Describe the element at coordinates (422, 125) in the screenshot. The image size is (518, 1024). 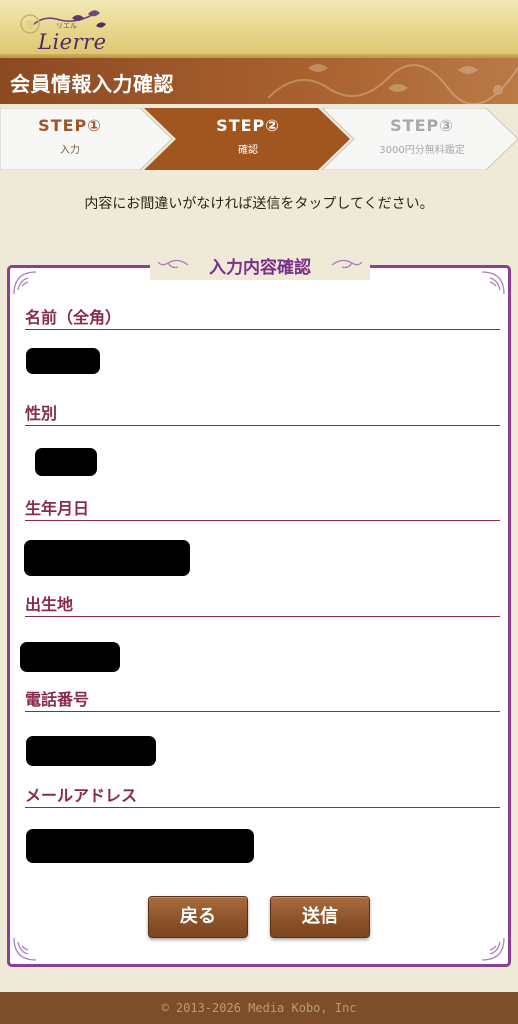
I see `step-3-number: STEP③` at that location.